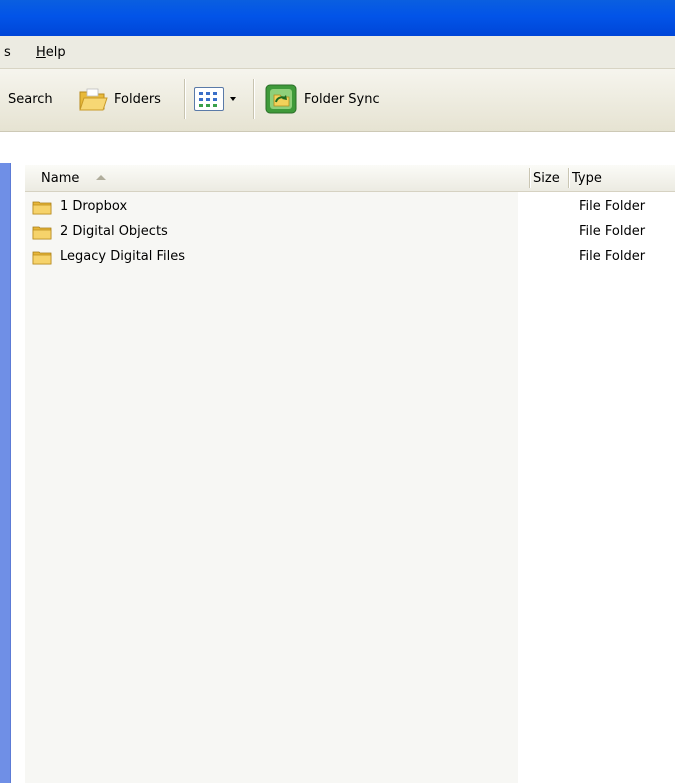 The width and height of the screenshot is (675, 783). Describe the element at coordinates (55, 52) in the screenshot. I see `menu-help-rest: elp` at that location.